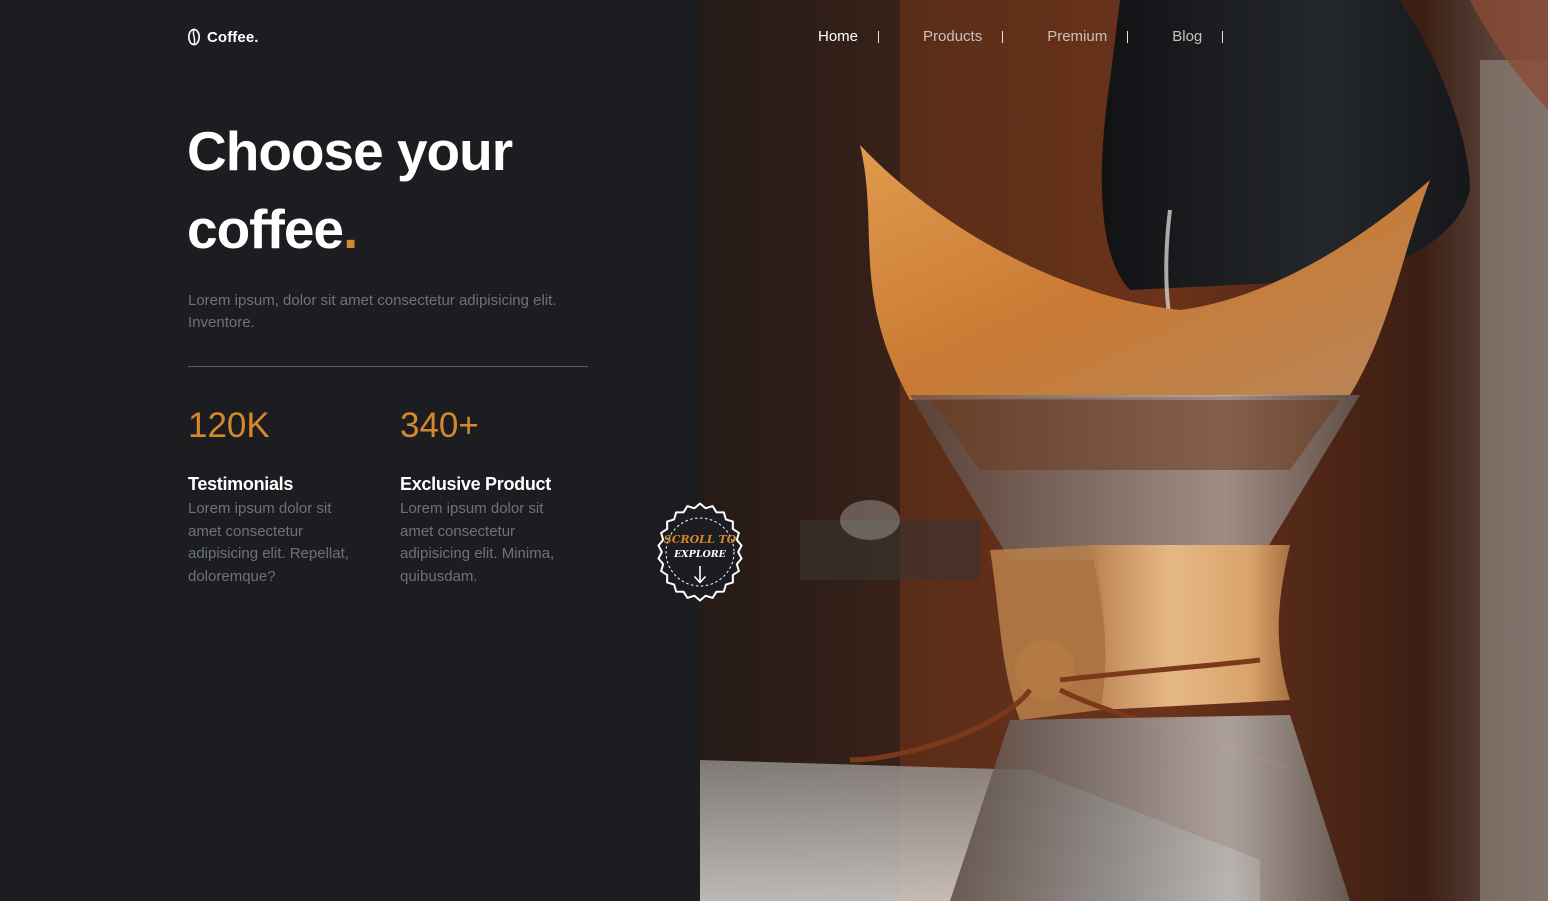 The image size is (1548, 901). What do you see at coordinates (265, 229) in the screenshot?
I see `hero-title-line2: coffee` at bounding box center [265, 229].